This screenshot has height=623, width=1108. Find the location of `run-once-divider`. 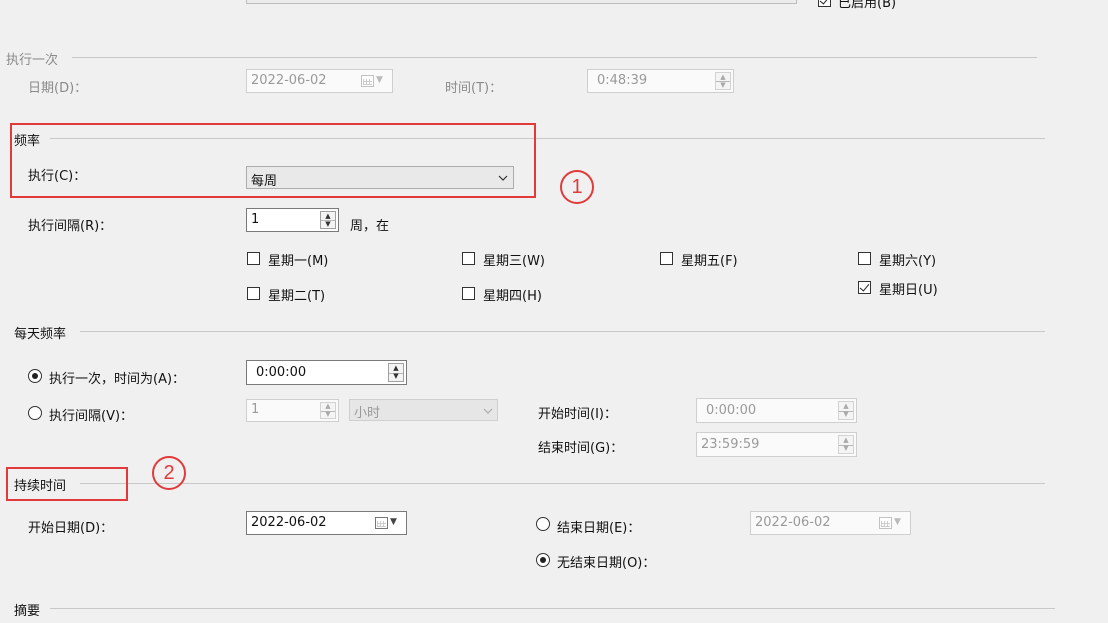

run-once-divider is located at coordinates (554, 57).